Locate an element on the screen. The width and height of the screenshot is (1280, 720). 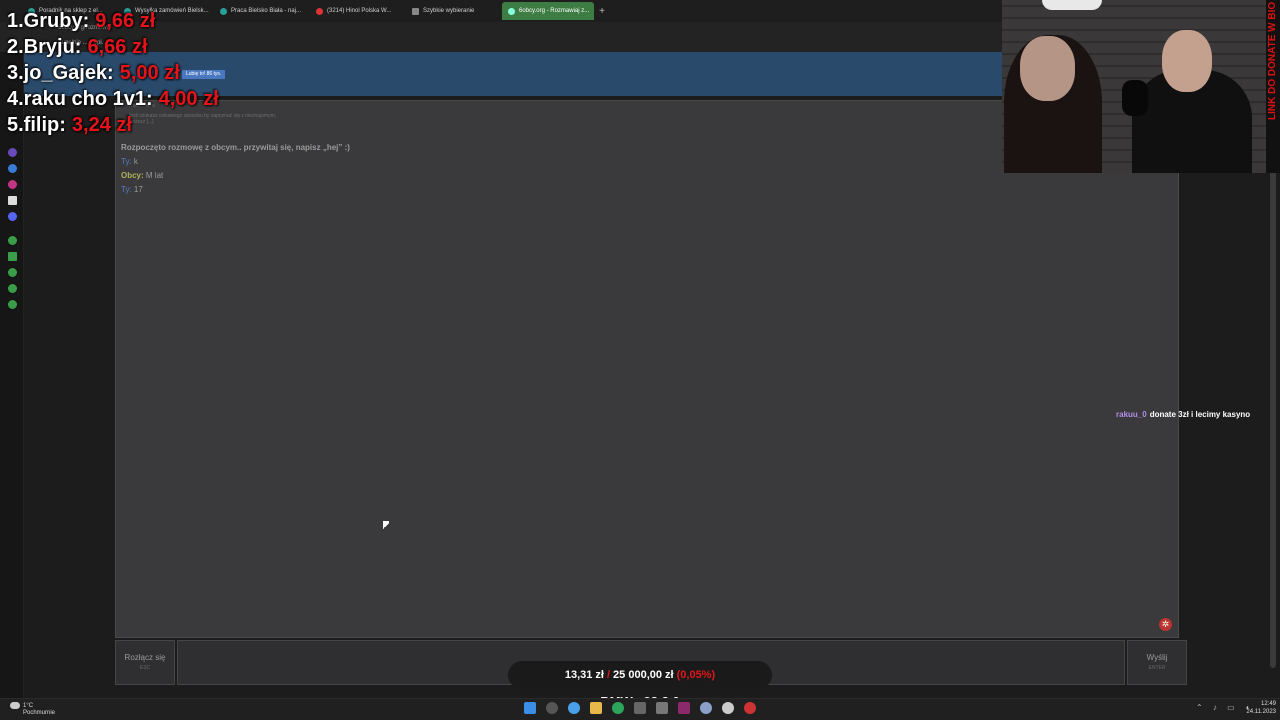
file-explorer-icon is located at coordinates (596, 708).